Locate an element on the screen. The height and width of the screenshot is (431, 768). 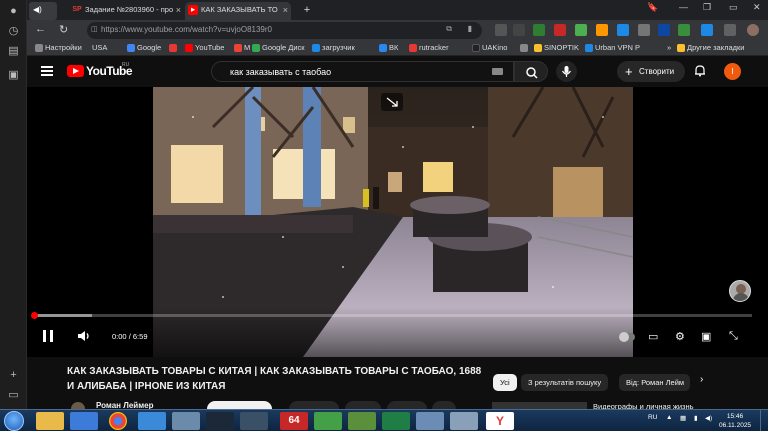
bookmarks-overflow-icon: » is located at coordinates (664, 47).